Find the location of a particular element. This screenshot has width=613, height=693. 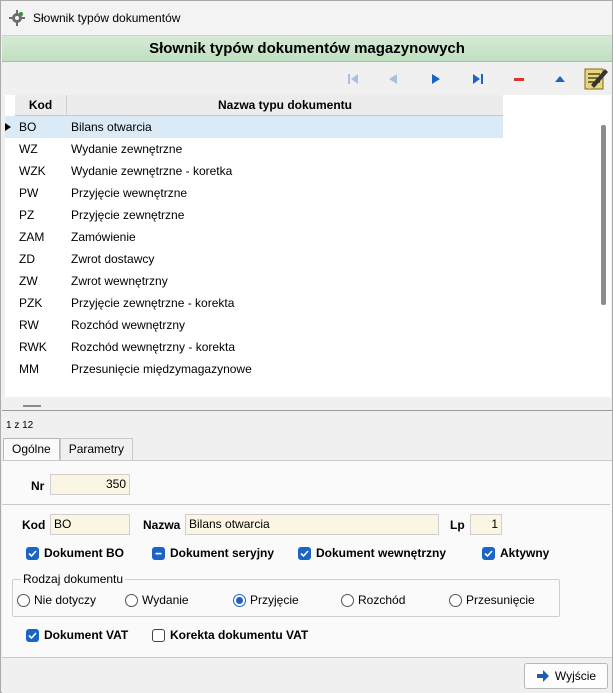

radio-option: Przesunięcie is located at coordinates (492, 600).